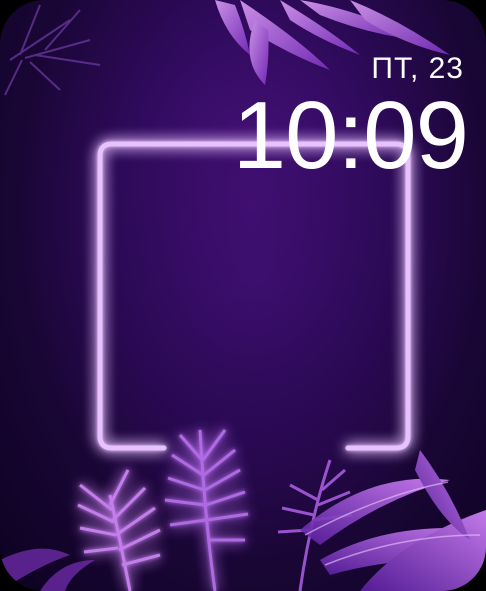  Describe the element at coordinates (47, 569) in the screenshot. I see `bottom-left-edge-leaves` at that location.